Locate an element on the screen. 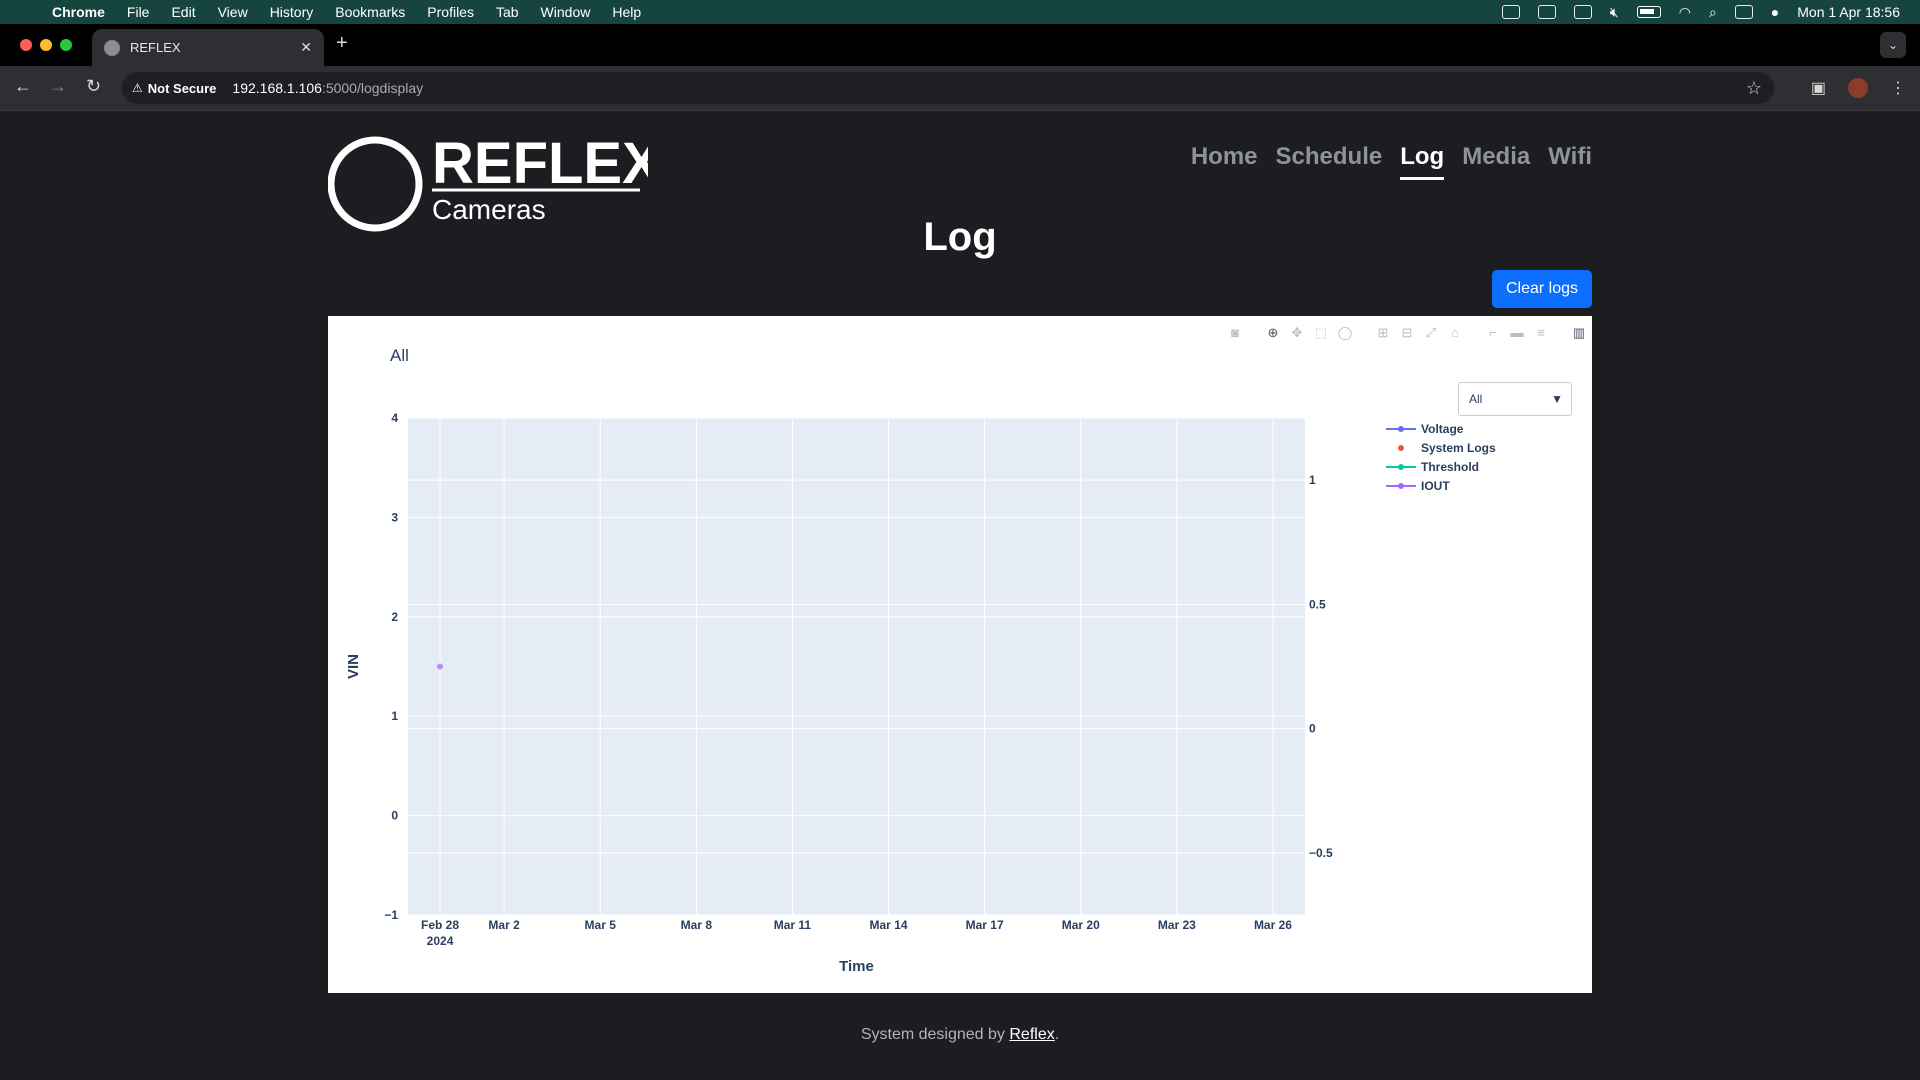 The height and width of the screenshot is (1080, 1920). y-tick-label: −1 is located at coordinates (391, 915).